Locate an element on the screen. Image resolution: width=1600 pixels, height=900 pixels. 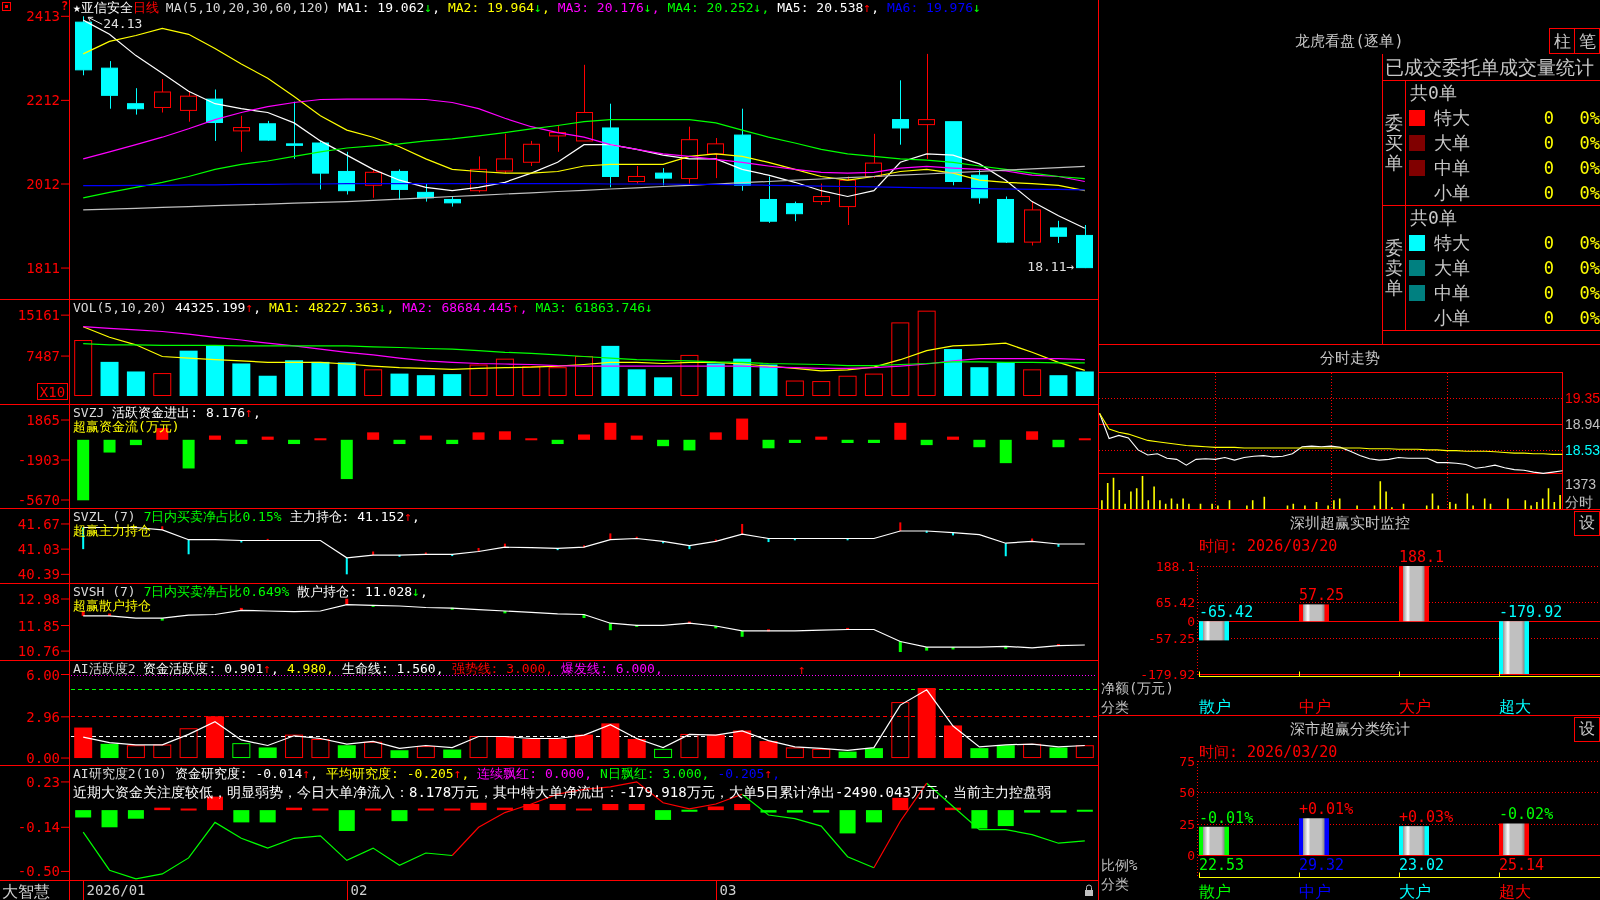
help-mark: ? is located at coordinates (65, 6).